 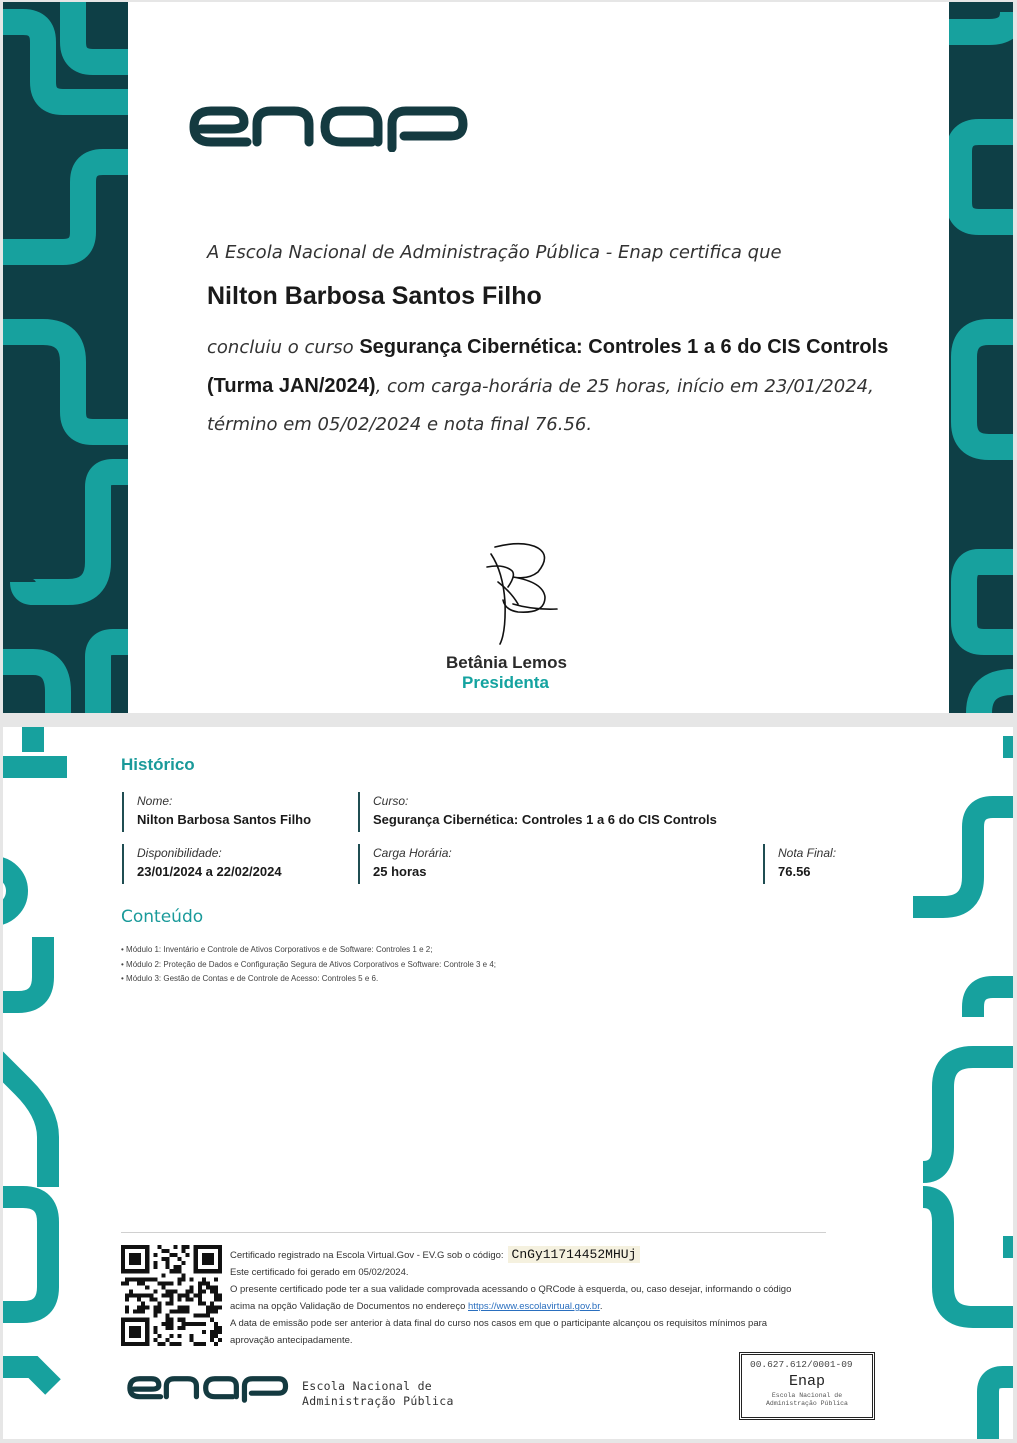 I want to click on school-name-line2: Administração Pública, so click(x=378, y=1401).